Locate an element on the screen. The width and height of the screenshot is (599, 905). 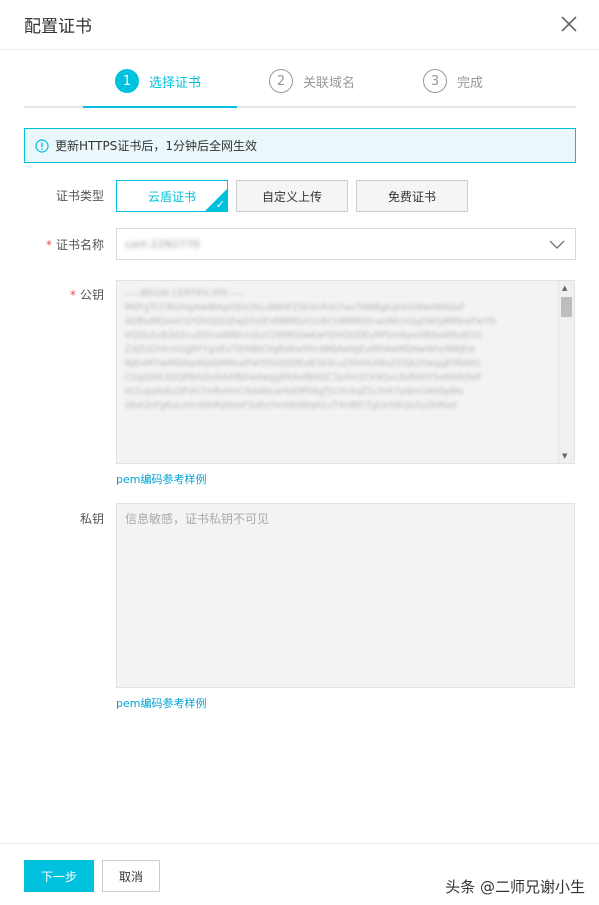
public-key-sample-link: pem编码参考样例 is located at coordinates (161, 479).